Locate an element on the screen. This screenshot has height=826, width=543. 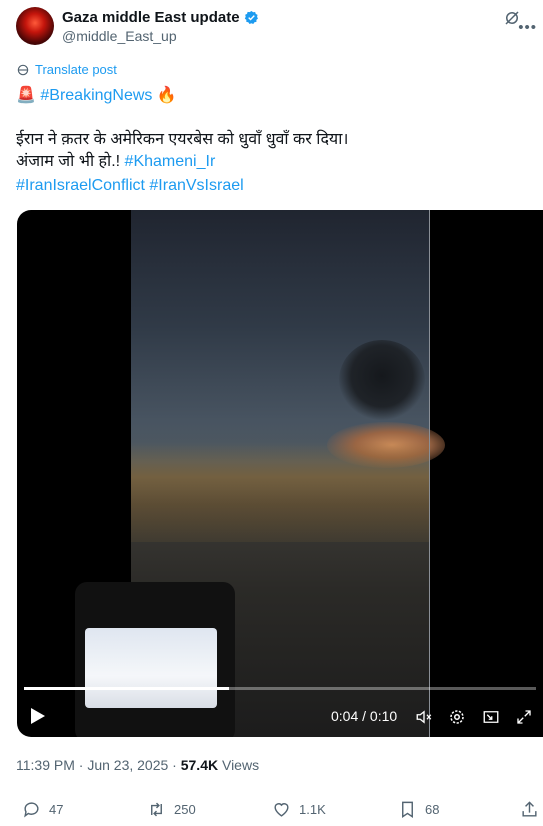
like-count: 1.1K is located at coordinates (312, 809).